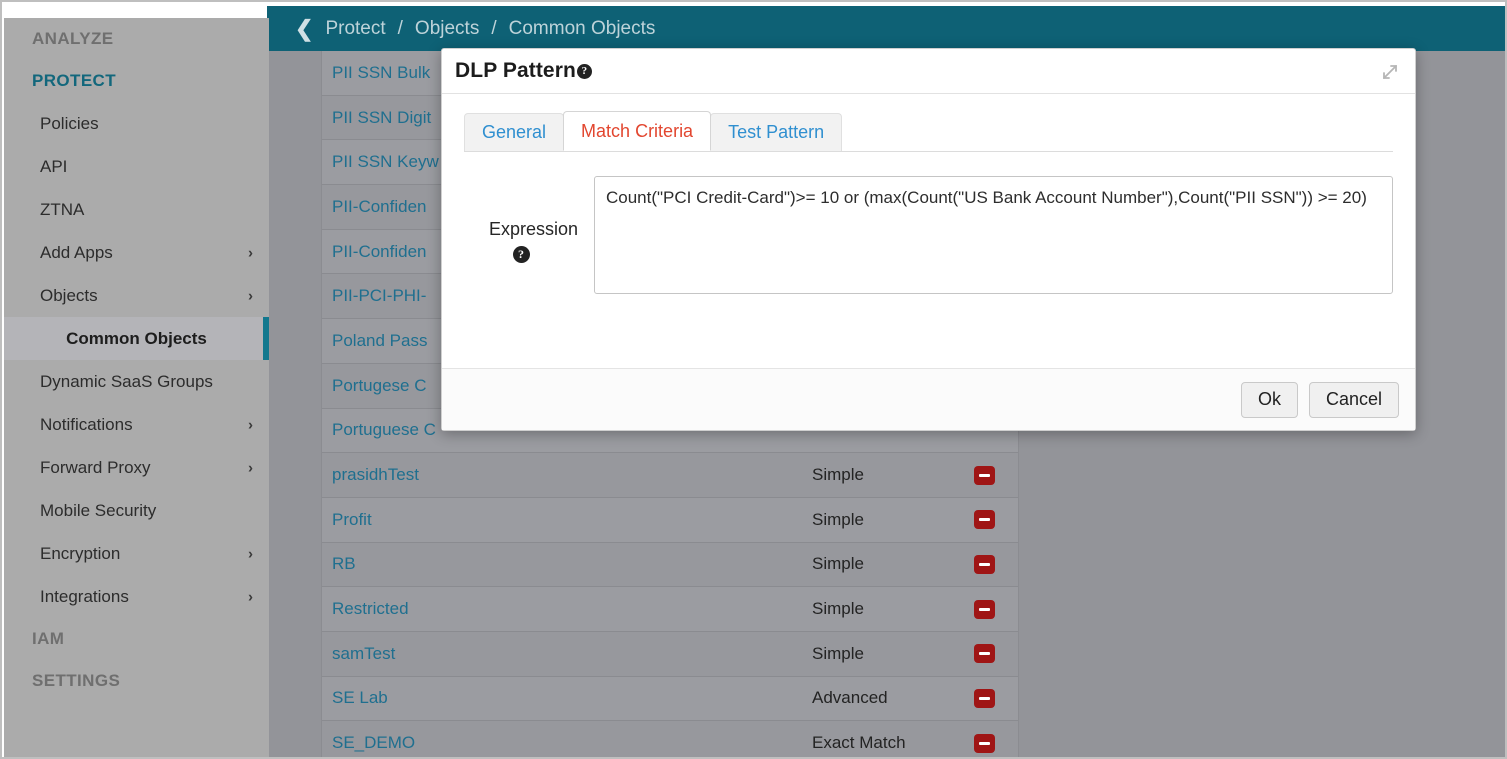 The height and width of the screenshot is (759, 1507). I want to click on row-name-link: Profit, so click(572, 520).